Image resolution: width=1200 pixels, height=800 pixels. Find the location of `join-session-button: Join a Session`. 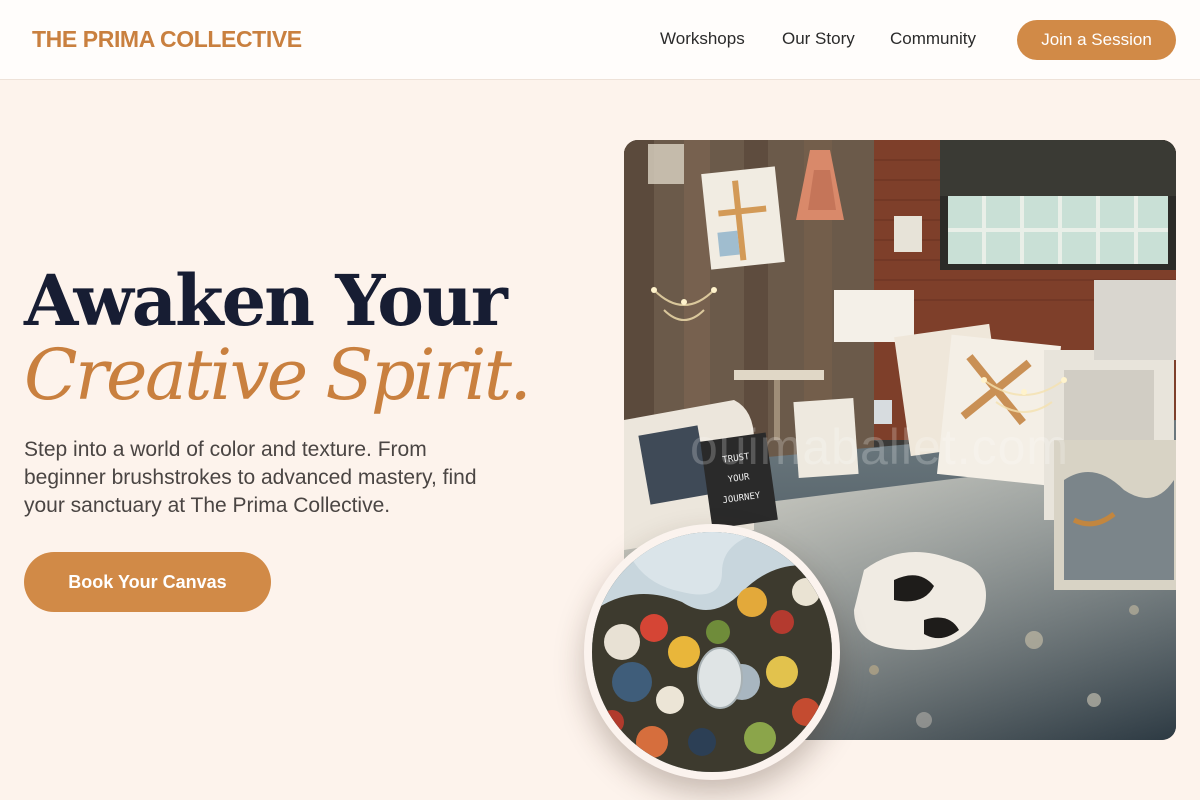

join-session-button: Join a Session is located at coordinates (1096, 40).